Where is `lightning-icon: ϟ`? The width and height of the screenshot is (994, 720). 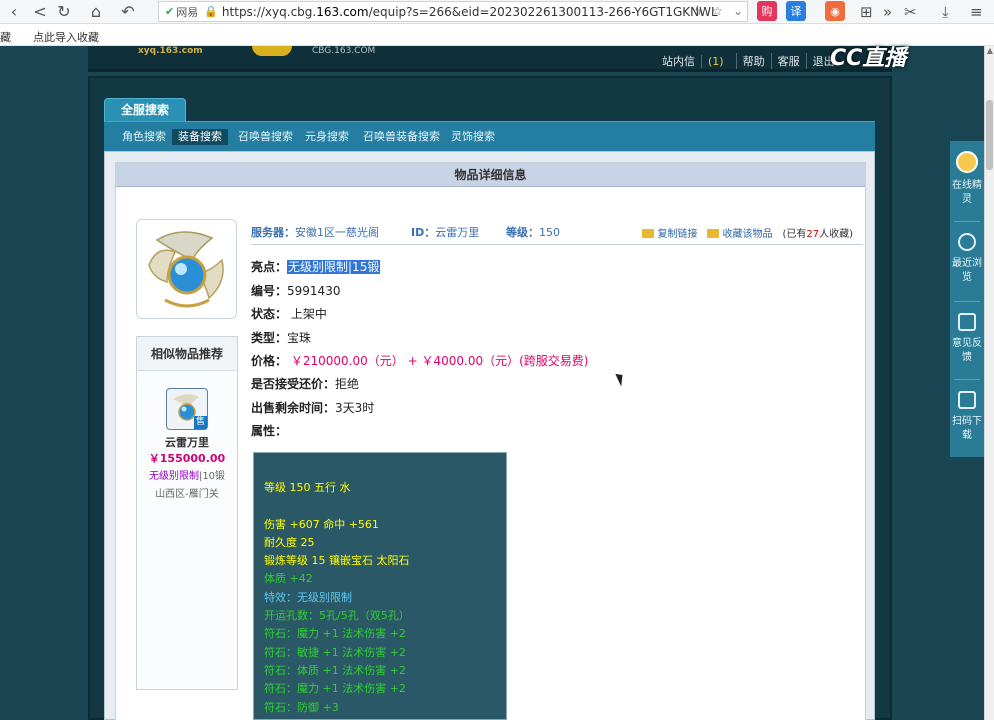 lightning-icon: ϟ is located at coordinates (698, 11).